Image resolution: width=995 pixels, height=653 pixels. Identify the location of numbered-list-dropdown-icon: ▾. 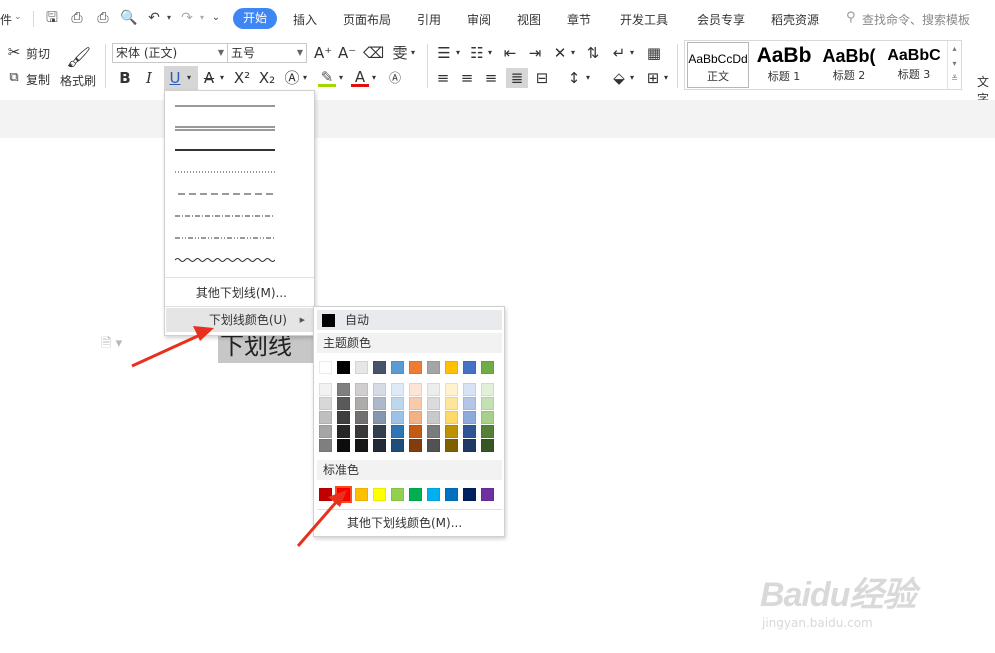
(490, 53).